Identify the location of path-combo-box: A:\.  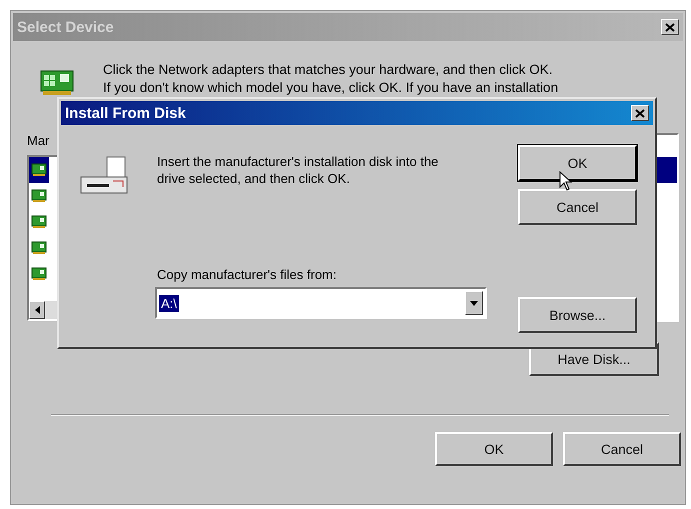
(321, 303).